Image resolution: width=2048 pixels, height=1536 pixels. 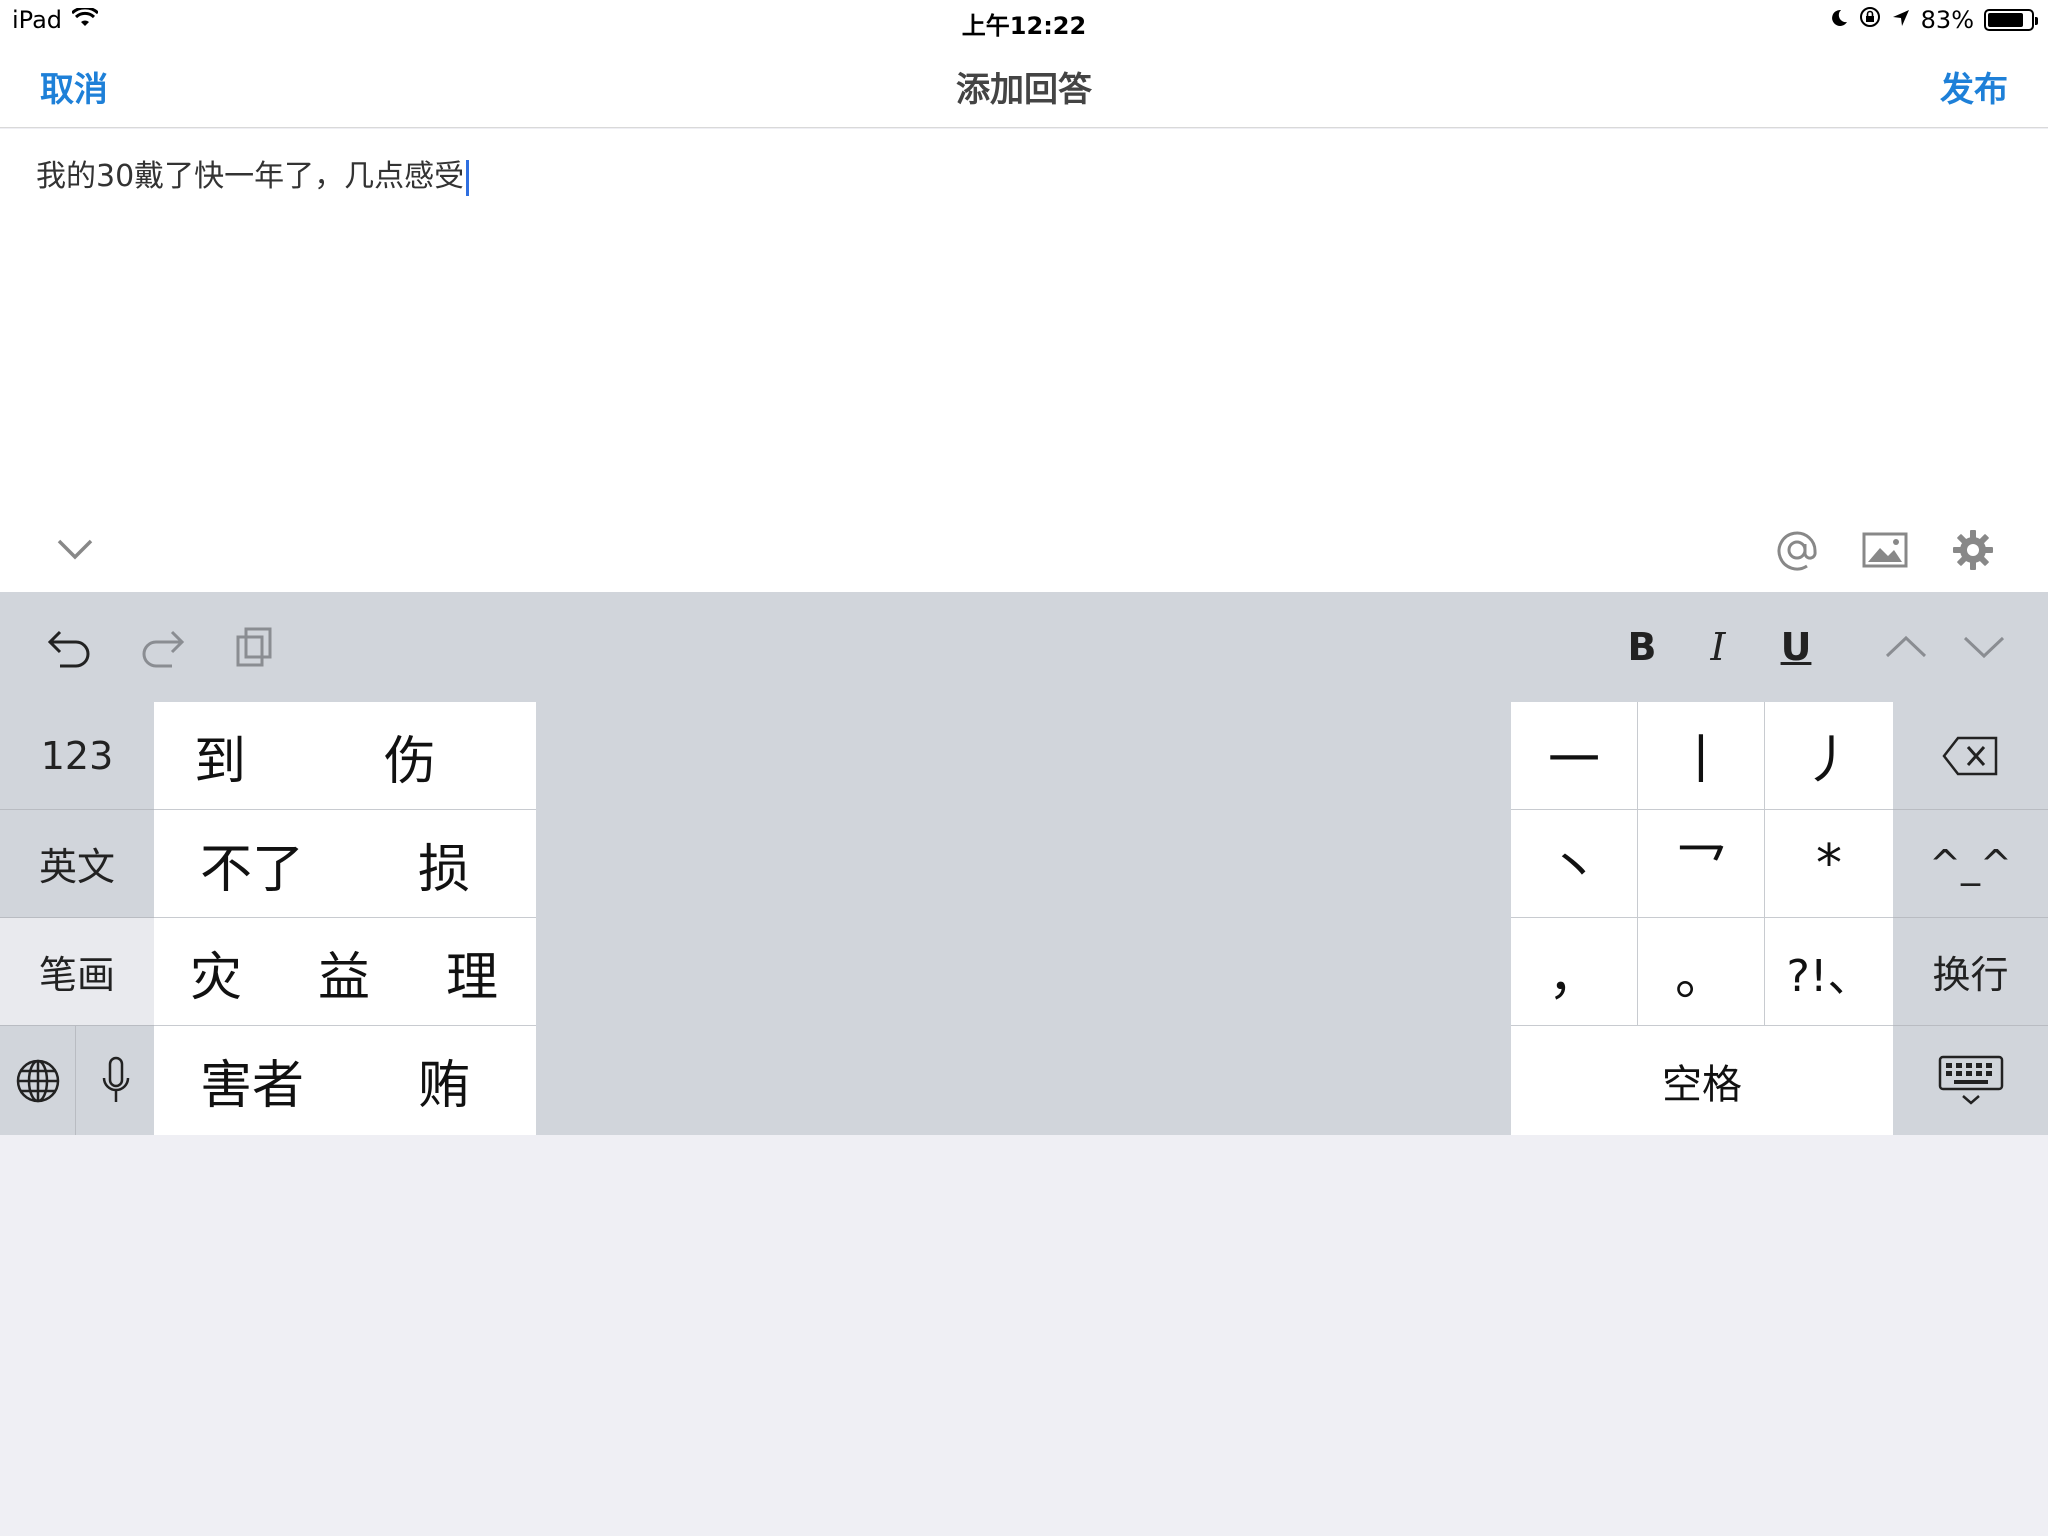 What do you see at coordinates (410, 756) in the screenshot?
I see `candidate-word: 伤` at bounding box center [410, 756].